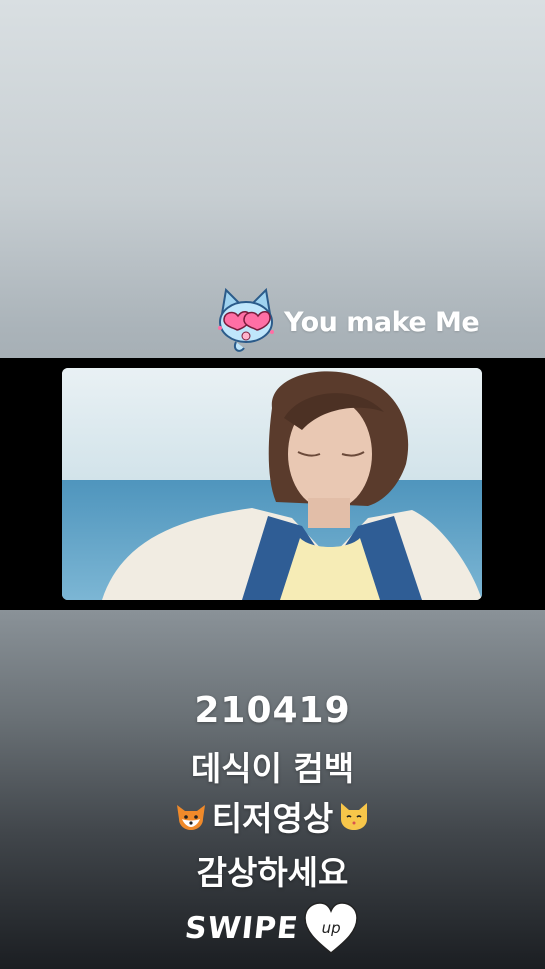  I want to click on caption-teaser-row: 티저영상, so click(272, 816).